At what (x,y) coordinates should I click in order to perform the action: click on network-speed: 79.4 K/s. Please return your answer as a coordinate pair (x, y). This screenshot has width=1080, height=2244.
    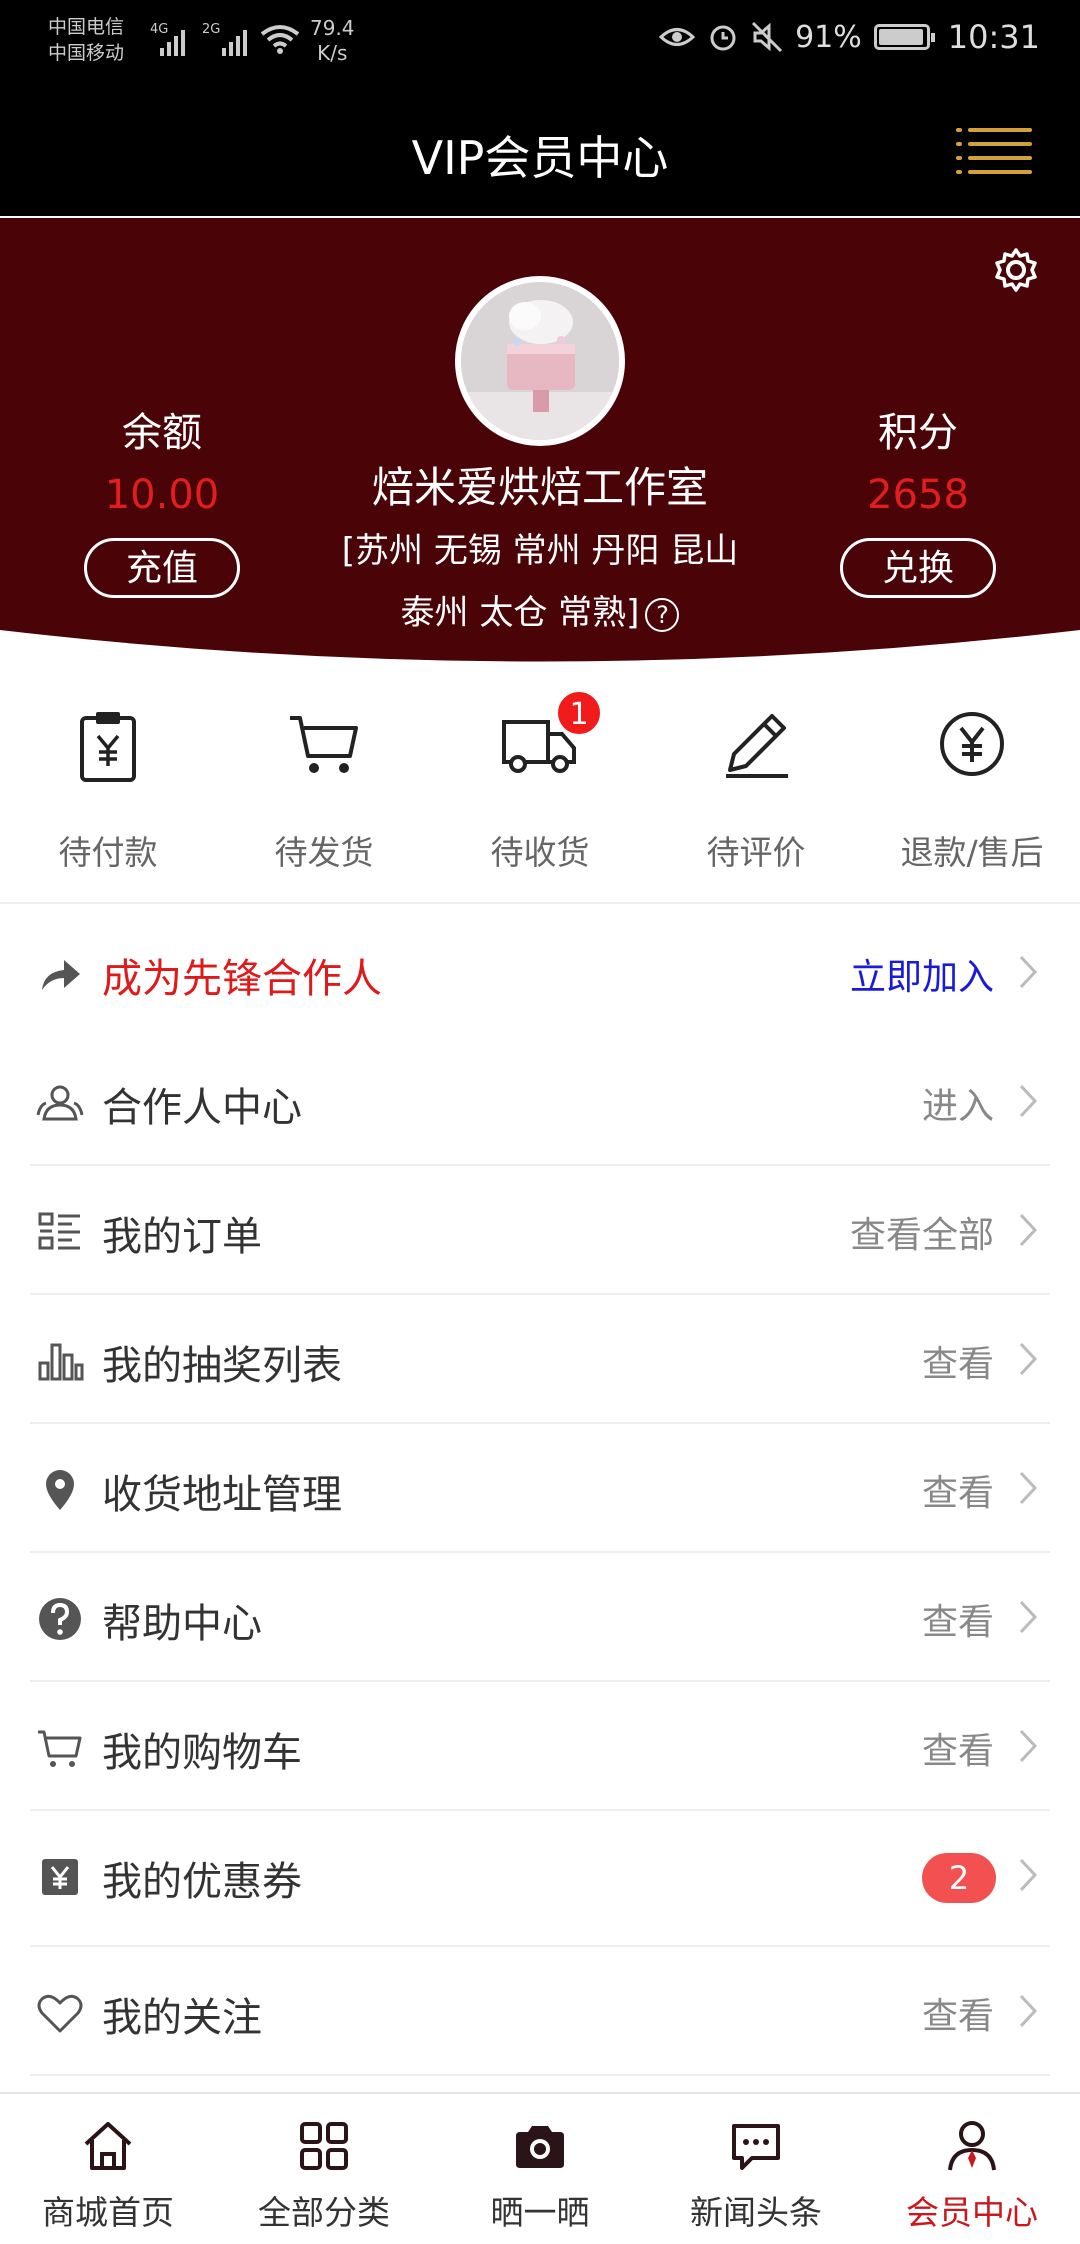
    Looking at the image, I should click on (332, 41).